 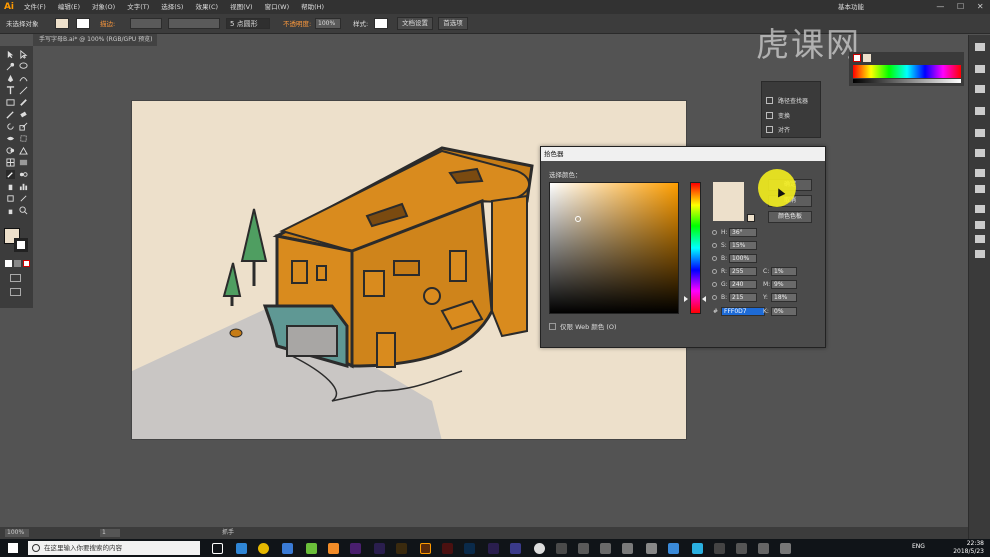 I want to click on symbol-sprayer-tool-icon, so click(x=10, y=186).